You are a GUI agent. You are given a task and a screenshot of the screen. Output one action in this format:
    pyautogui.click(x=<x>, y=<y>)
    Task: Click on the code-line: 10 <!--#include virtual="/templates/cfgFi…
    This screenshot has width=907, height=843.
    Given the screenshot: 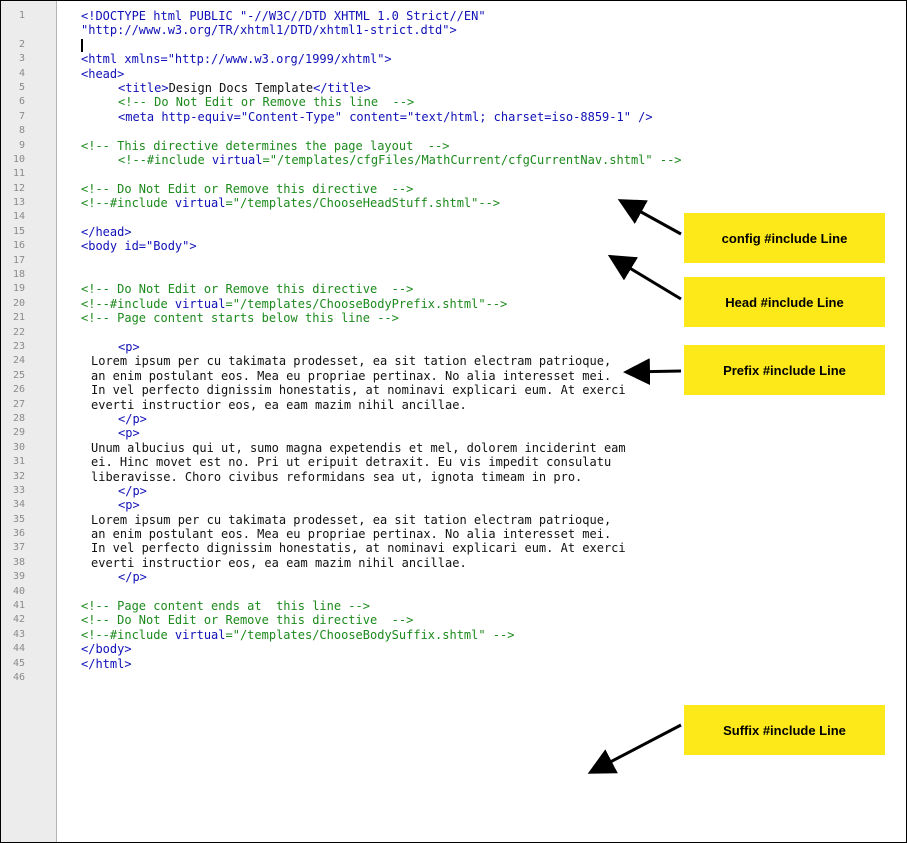 What is the action you would take?
    pyautogui.click(x=453, y=160)
    